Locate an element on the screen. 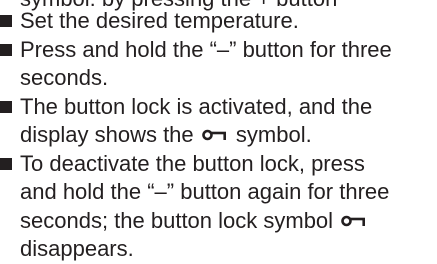 This screenshot has height=264, width=437. step-text-line-1: Press and hold the “–” button for three is located at coordinates (206, 49).